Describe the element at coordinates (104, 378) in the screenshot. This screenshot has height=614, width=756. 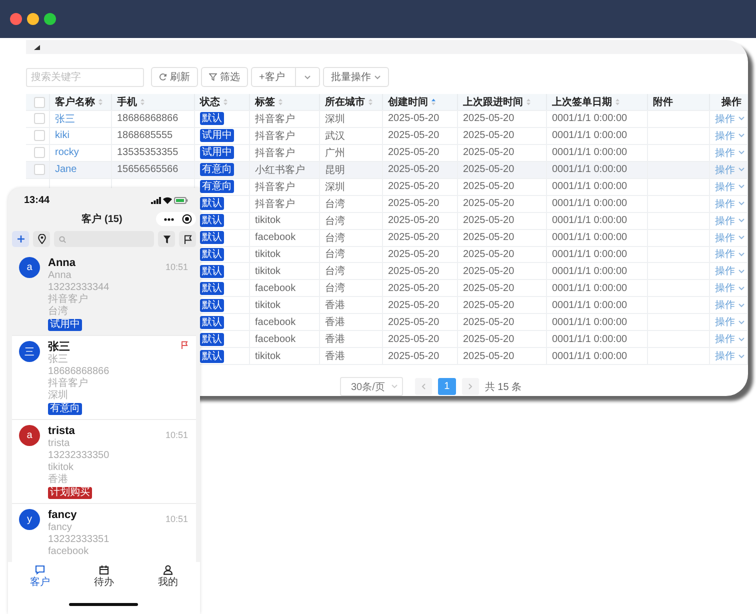
I see `contact-item: 三 张三 张三 18686868866 抖音客户 深圳 有意向` at that location.